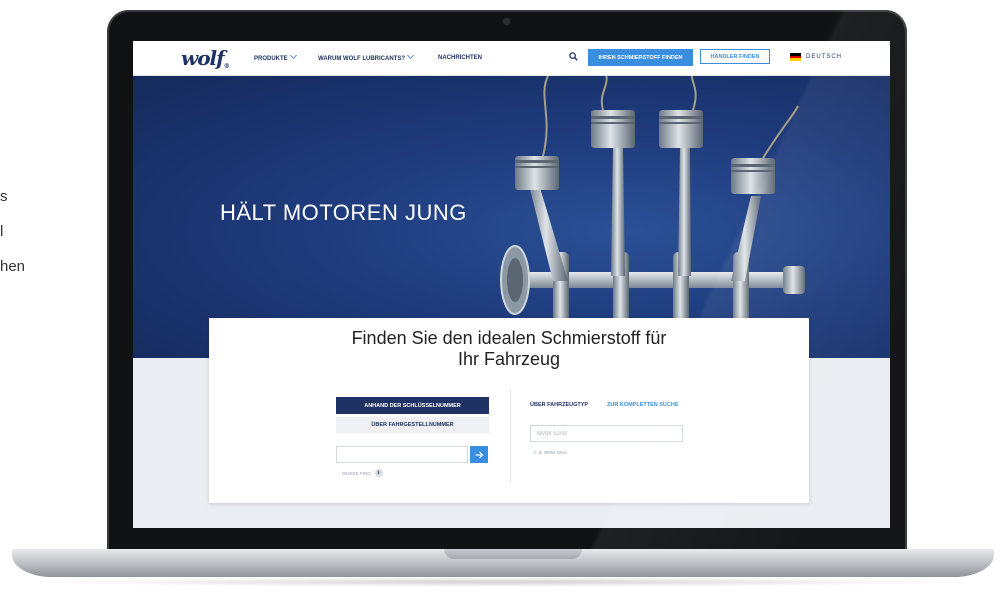 The width and height of the screenshot is (1001, 606). Describe the element at coordinates (573, 56) in the screenshot. I see `search-icon` at that location.